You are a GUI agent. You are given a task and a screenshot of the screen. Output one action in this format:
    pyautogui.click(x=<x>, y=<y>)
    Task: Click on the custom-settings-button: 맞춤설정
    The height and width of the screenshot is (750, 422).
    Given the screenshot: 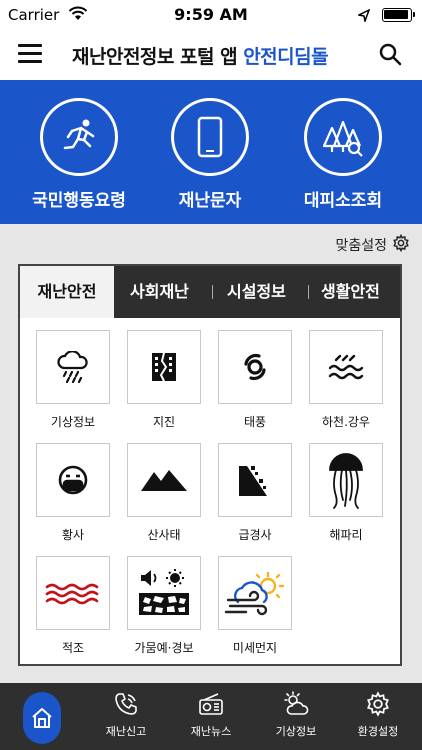 What is the action you would take?
    pyautogui.click(x=372, y=244)
    